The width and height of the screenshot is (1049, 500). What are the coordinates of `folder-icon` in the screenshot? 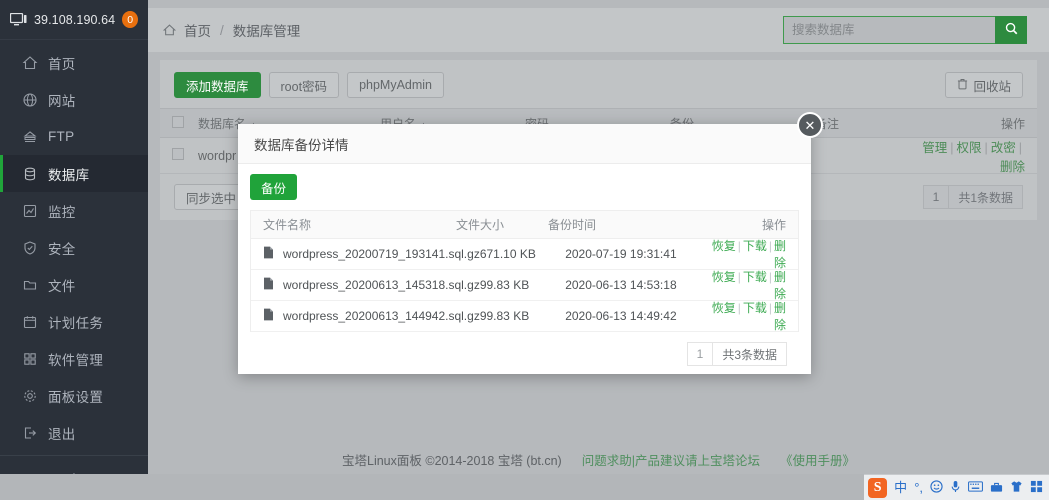 It's located at (30, 285).